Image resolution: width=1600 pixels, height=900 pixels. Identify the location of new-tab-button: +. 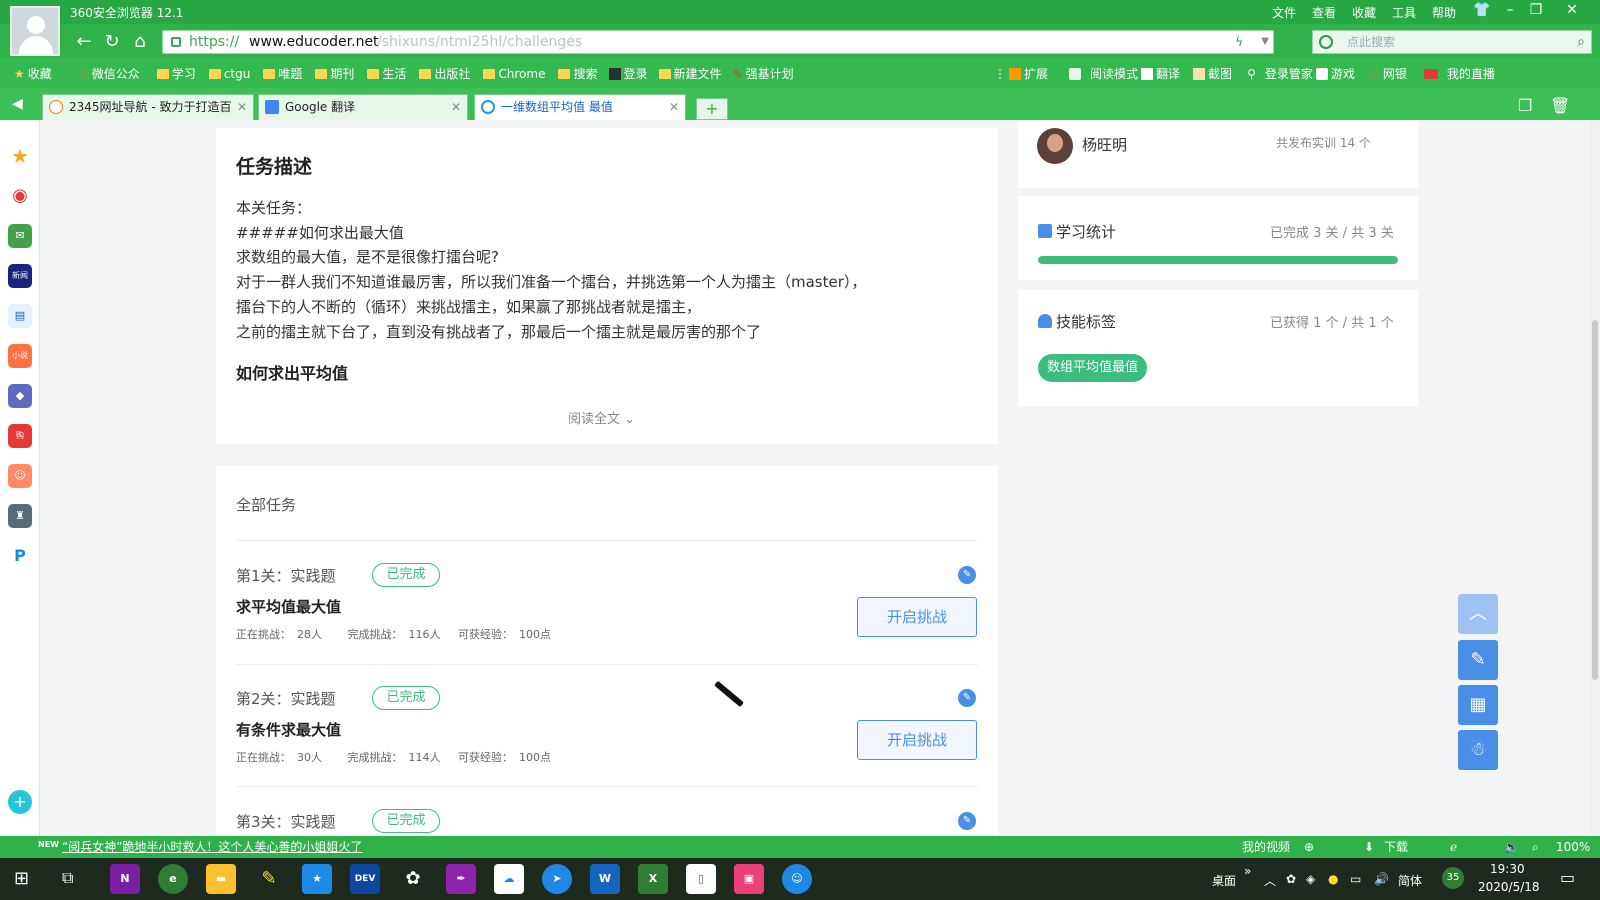
(712, 109).